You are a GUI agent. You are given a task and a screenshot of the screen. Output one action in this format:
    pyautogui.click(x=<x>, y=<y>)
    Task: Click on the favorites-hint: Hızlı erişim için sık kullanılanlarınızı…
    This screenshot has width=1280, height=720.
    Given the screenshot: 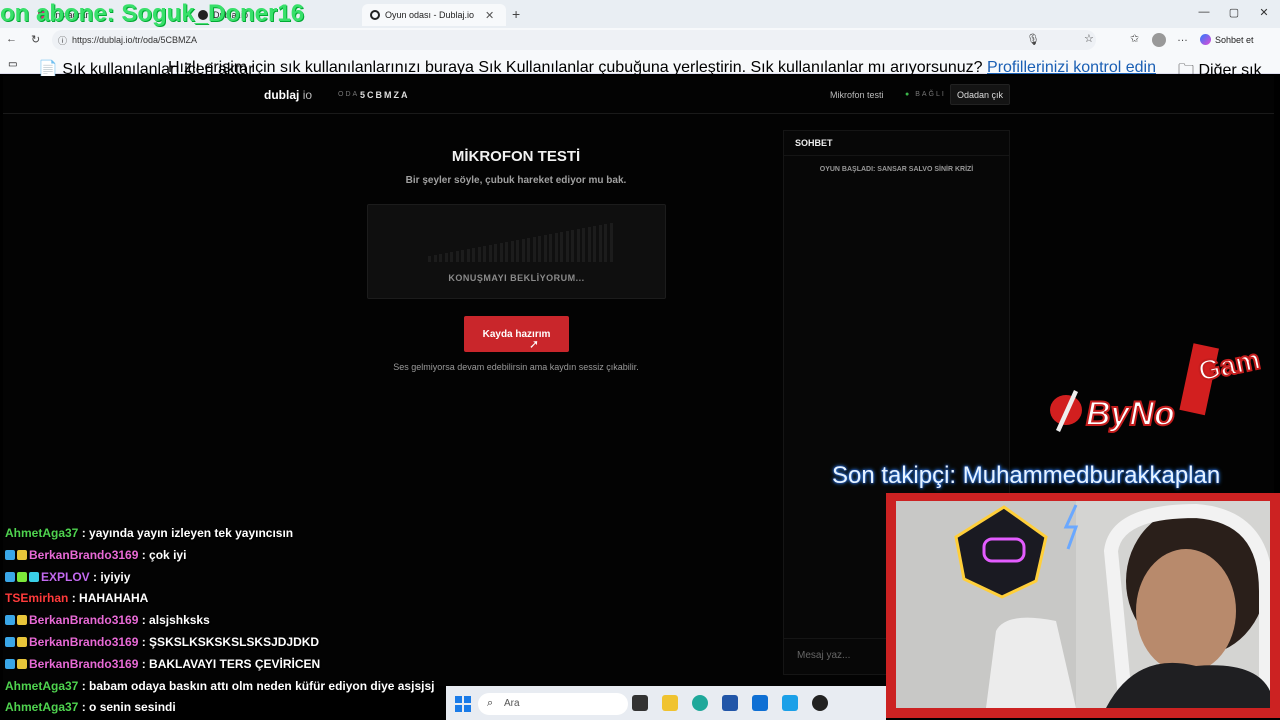 What is the action you would take?
    pyautogui.click(x=662, y=67)
    